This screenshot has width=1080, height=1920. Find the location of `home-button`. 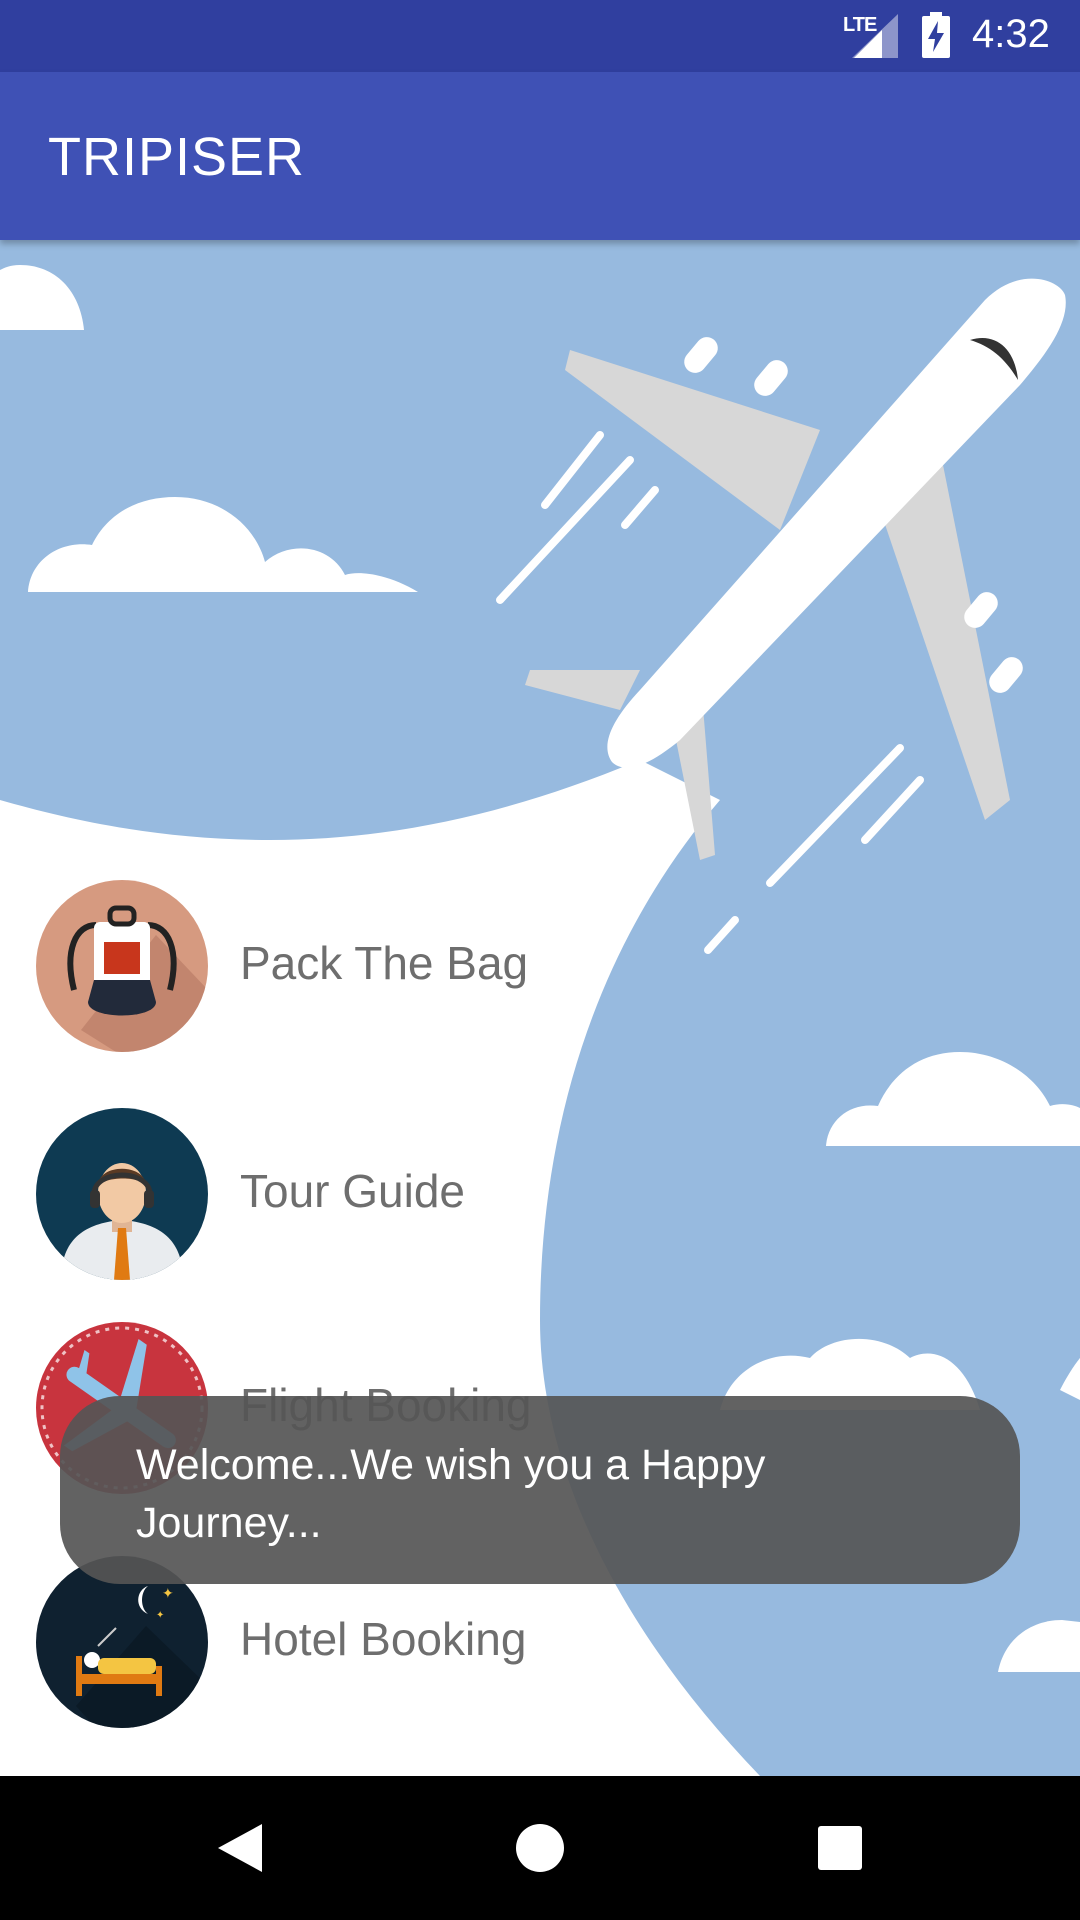

home-button is located at coordinates (540, 1848).